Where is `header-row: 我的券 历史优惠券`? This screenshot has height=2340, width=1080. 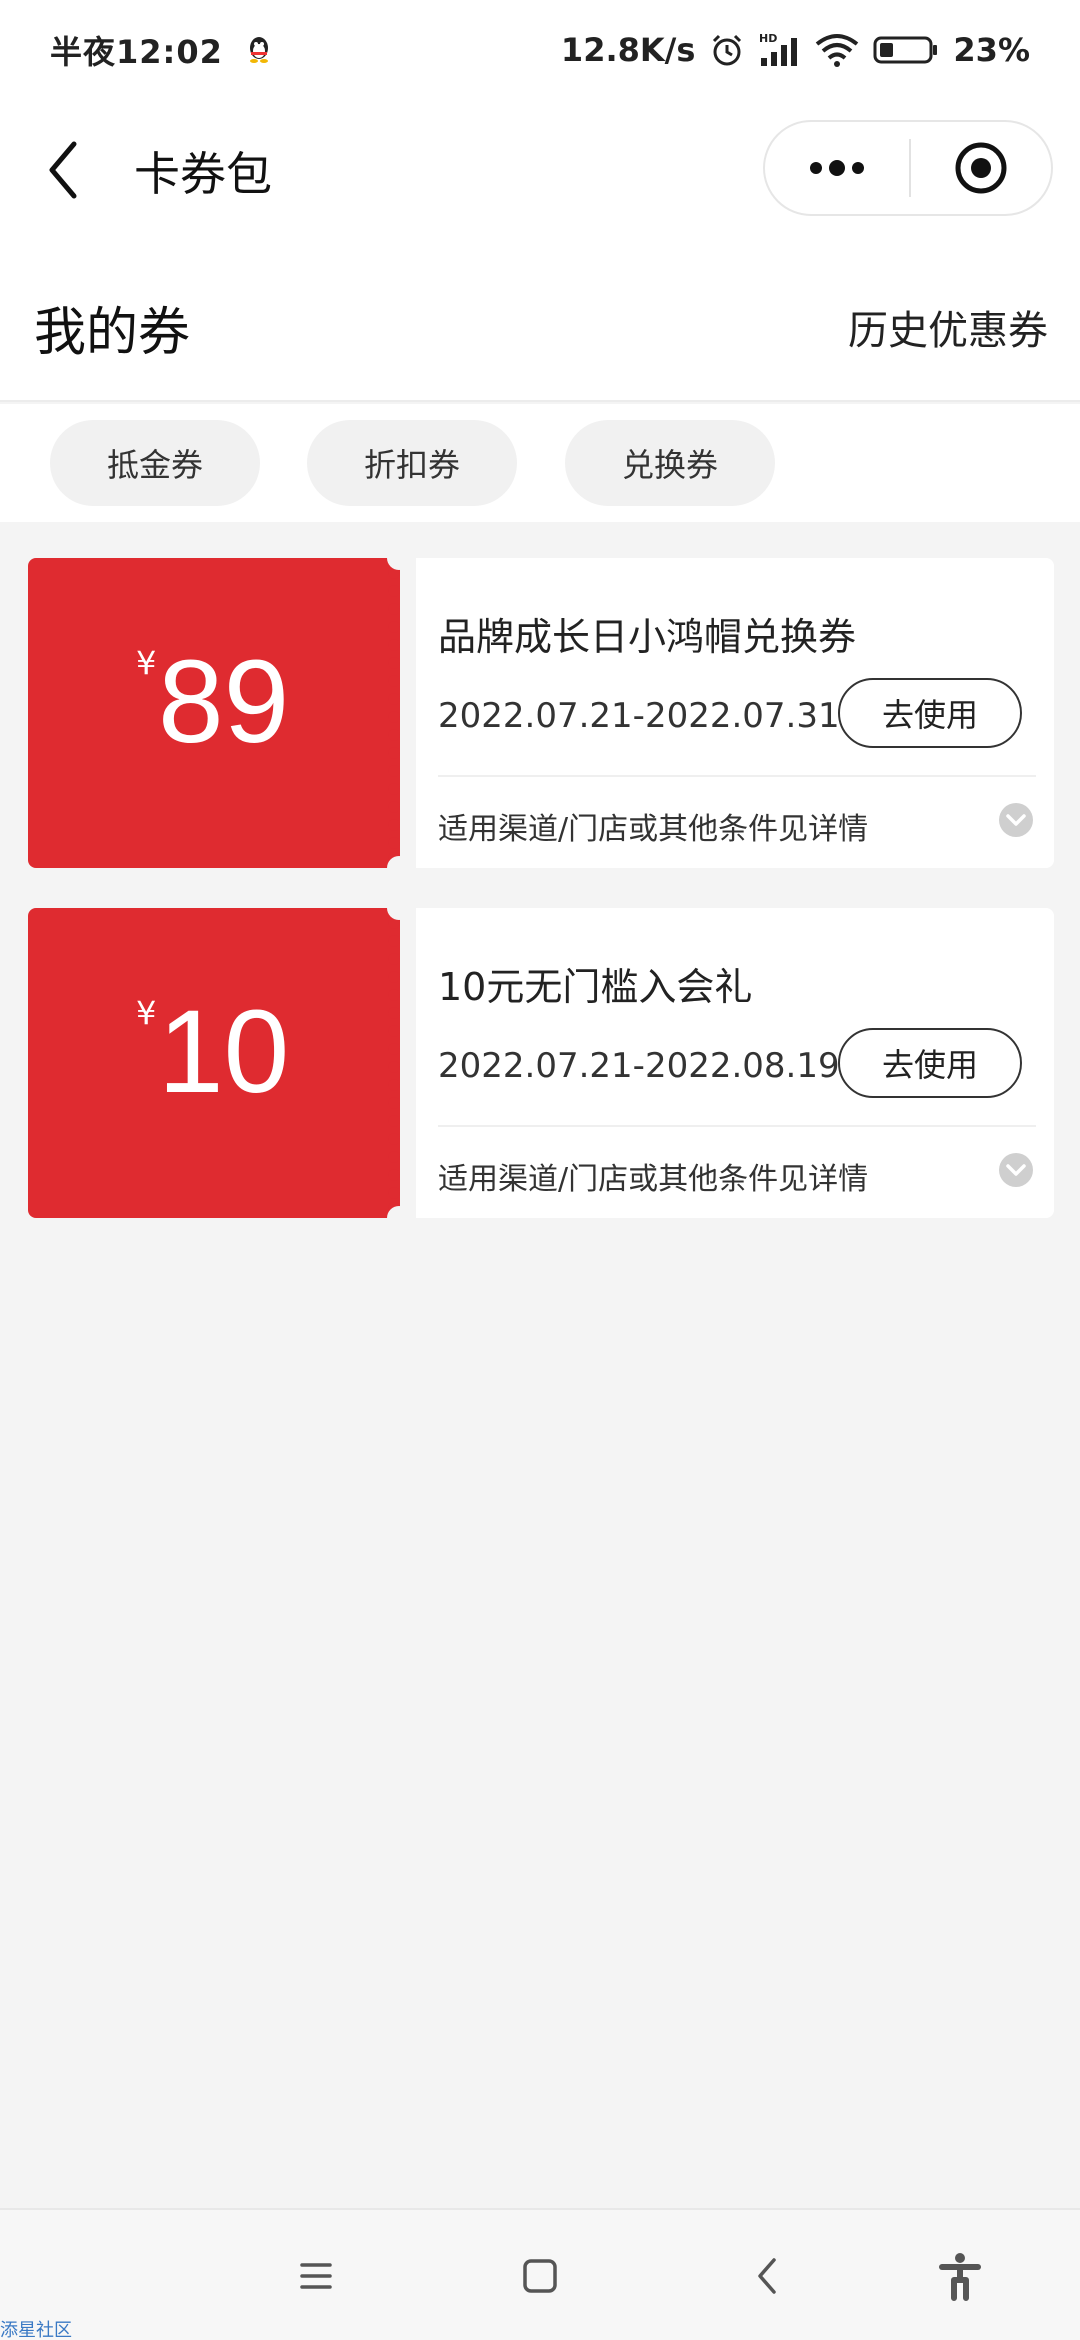 header-row: 我的券 历史优惠券 is located at coordinates (540, 321).